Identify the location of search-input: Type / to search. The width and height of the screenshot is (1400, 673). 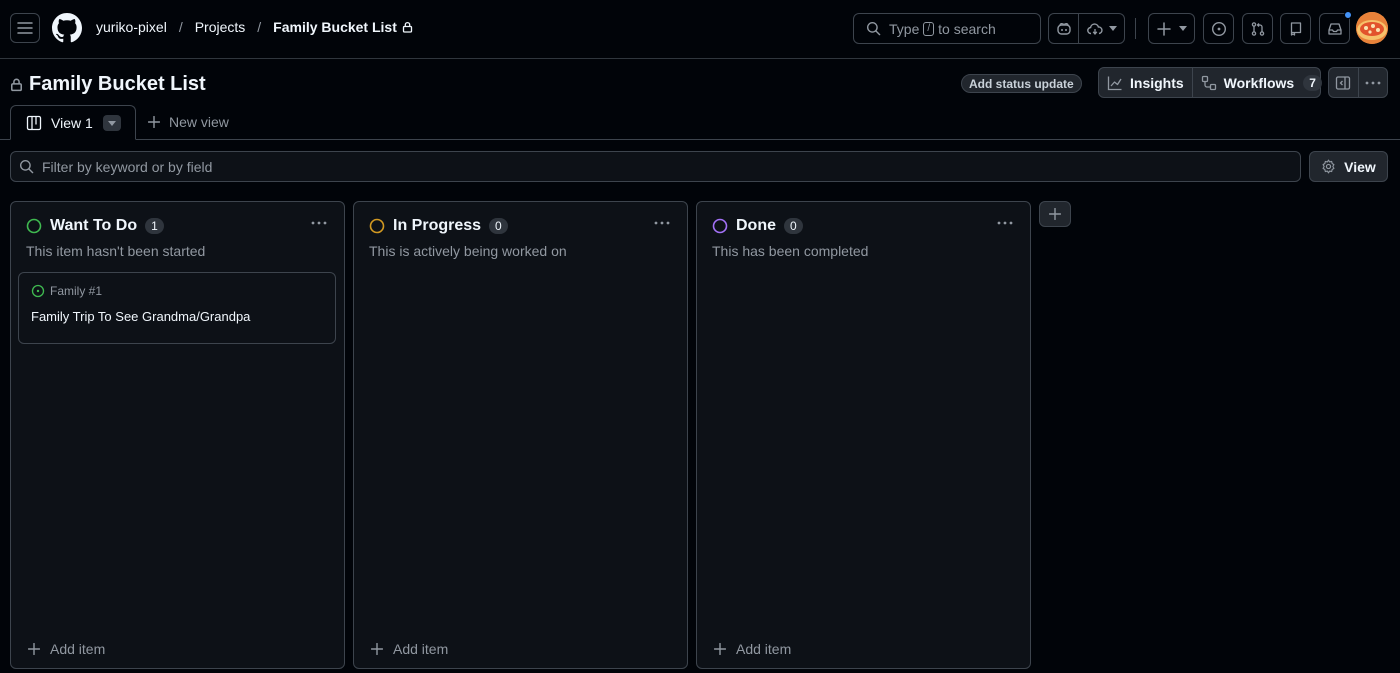
(947, 28).